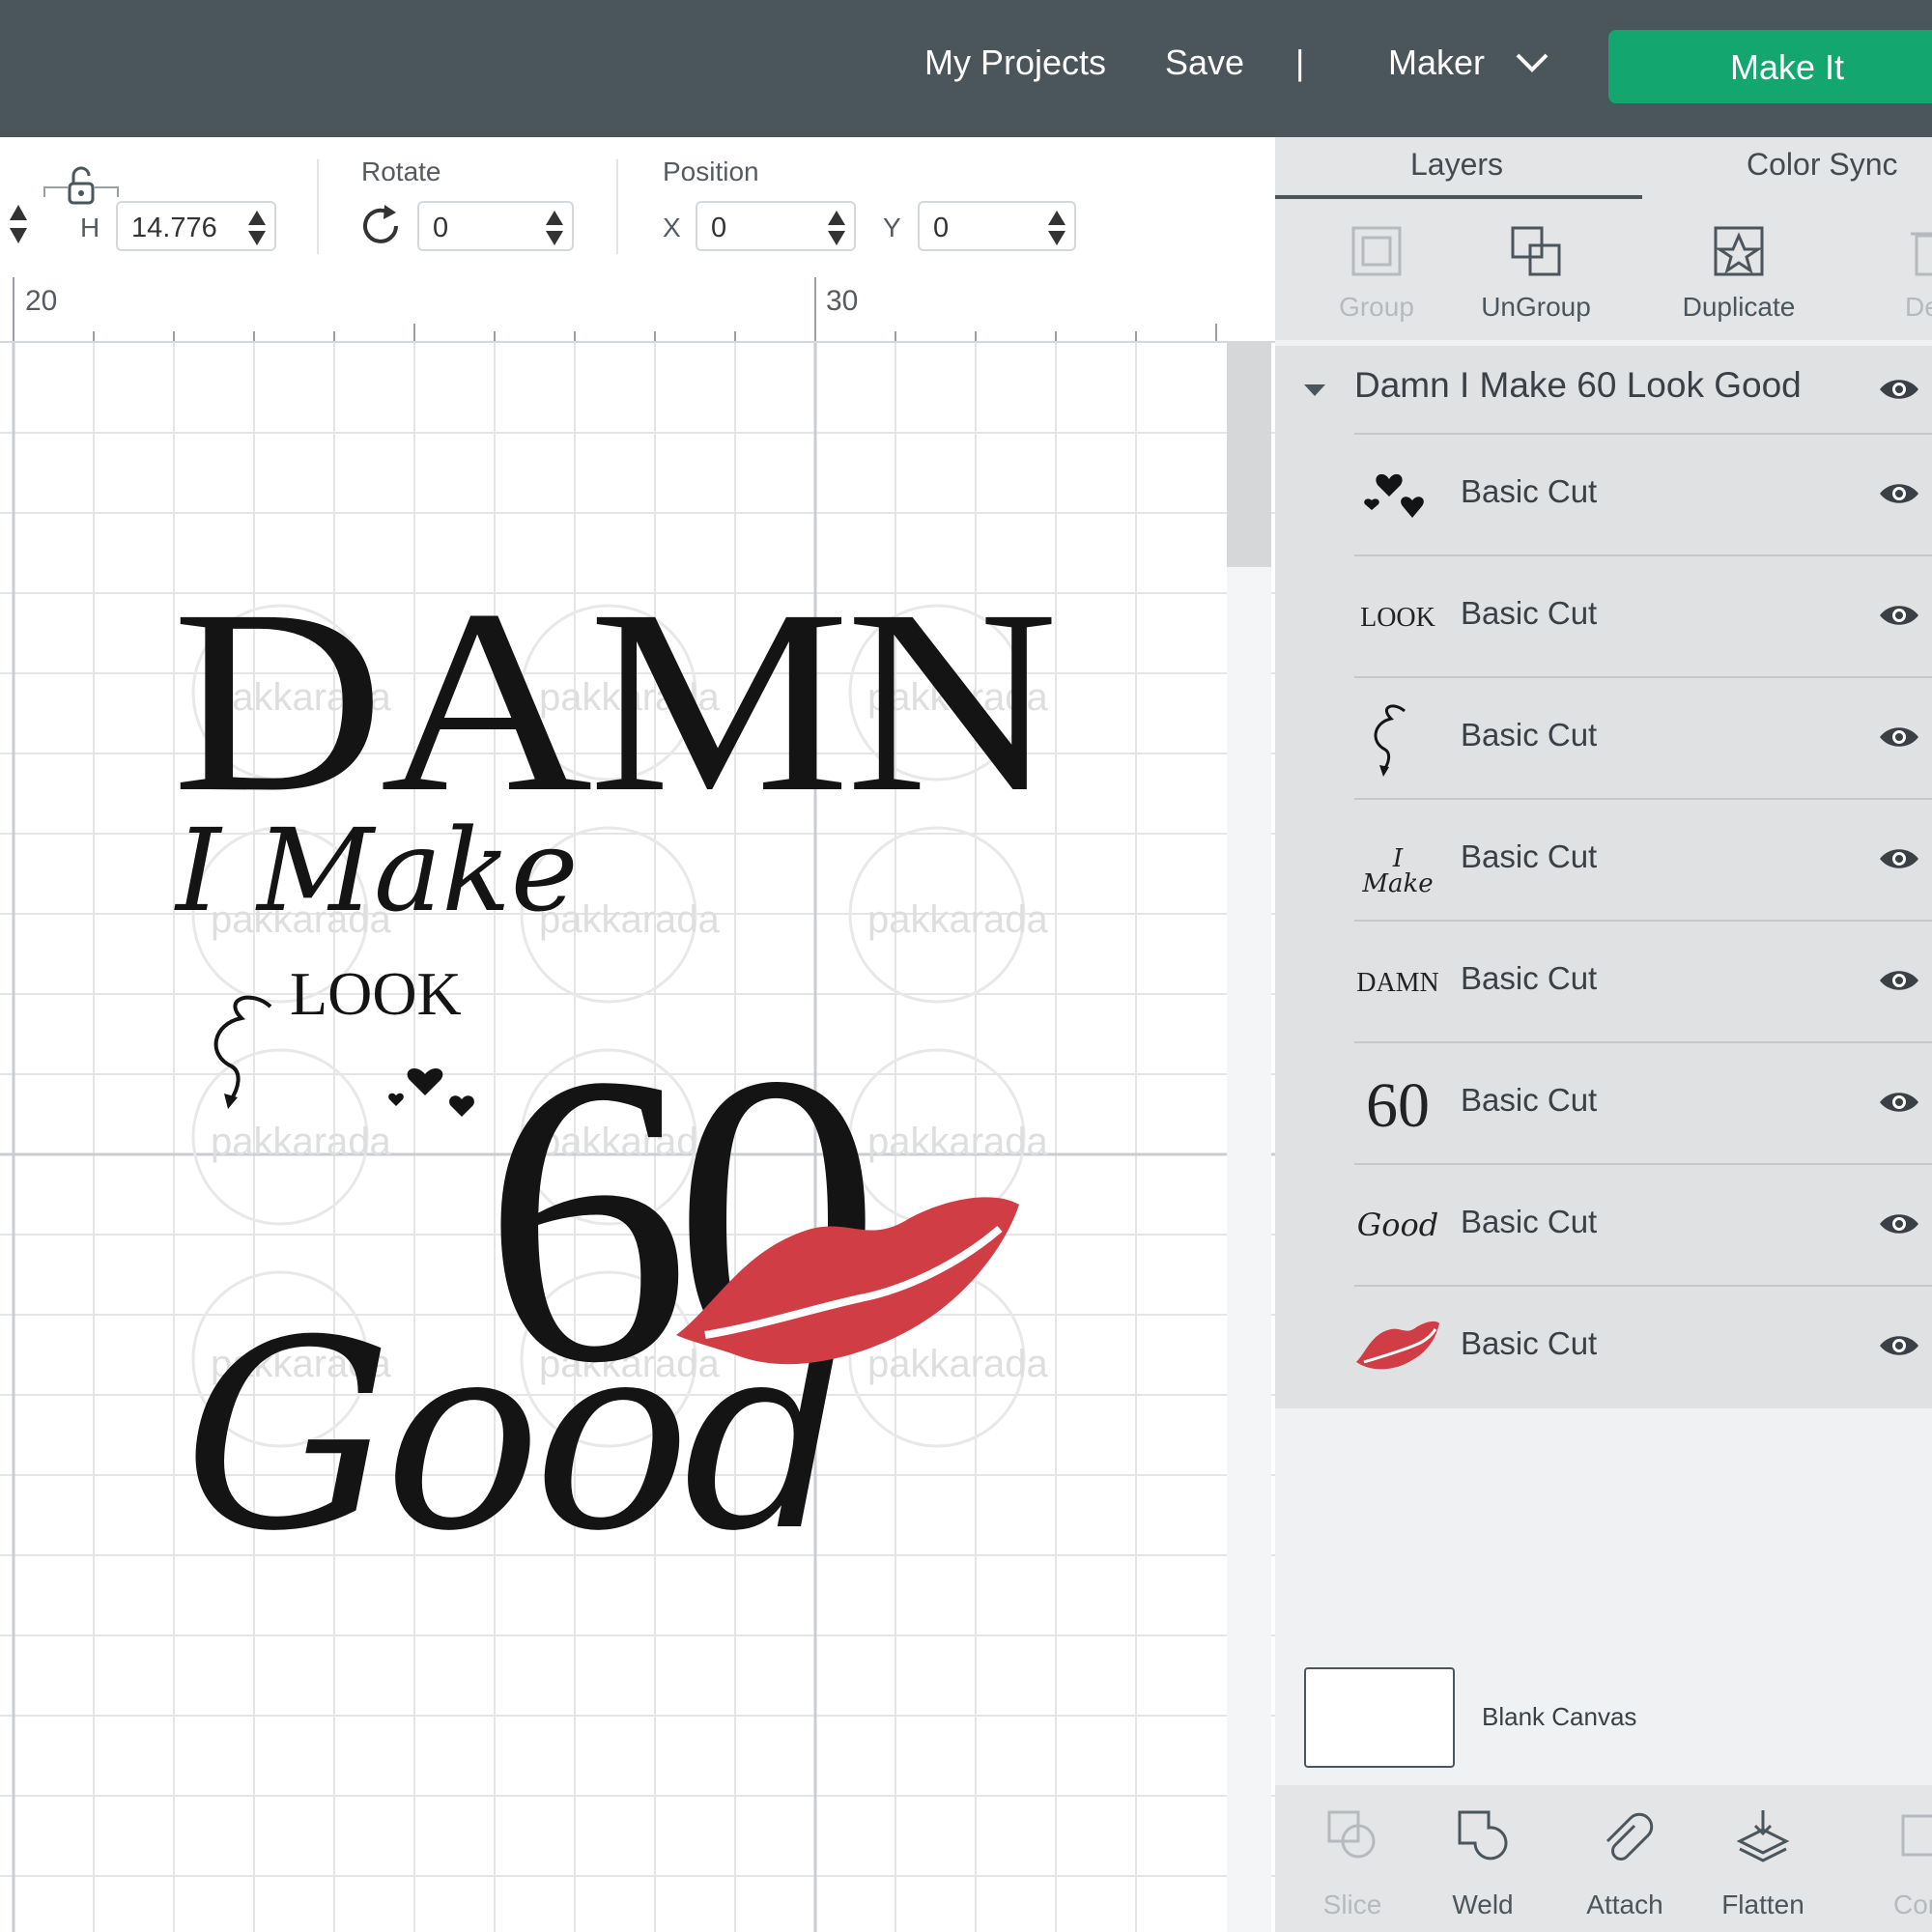  What do you see at coordinates (1456, 165) in the screenshot?
I see `tab-layers: Layers` at bounding box center [1456, 165].